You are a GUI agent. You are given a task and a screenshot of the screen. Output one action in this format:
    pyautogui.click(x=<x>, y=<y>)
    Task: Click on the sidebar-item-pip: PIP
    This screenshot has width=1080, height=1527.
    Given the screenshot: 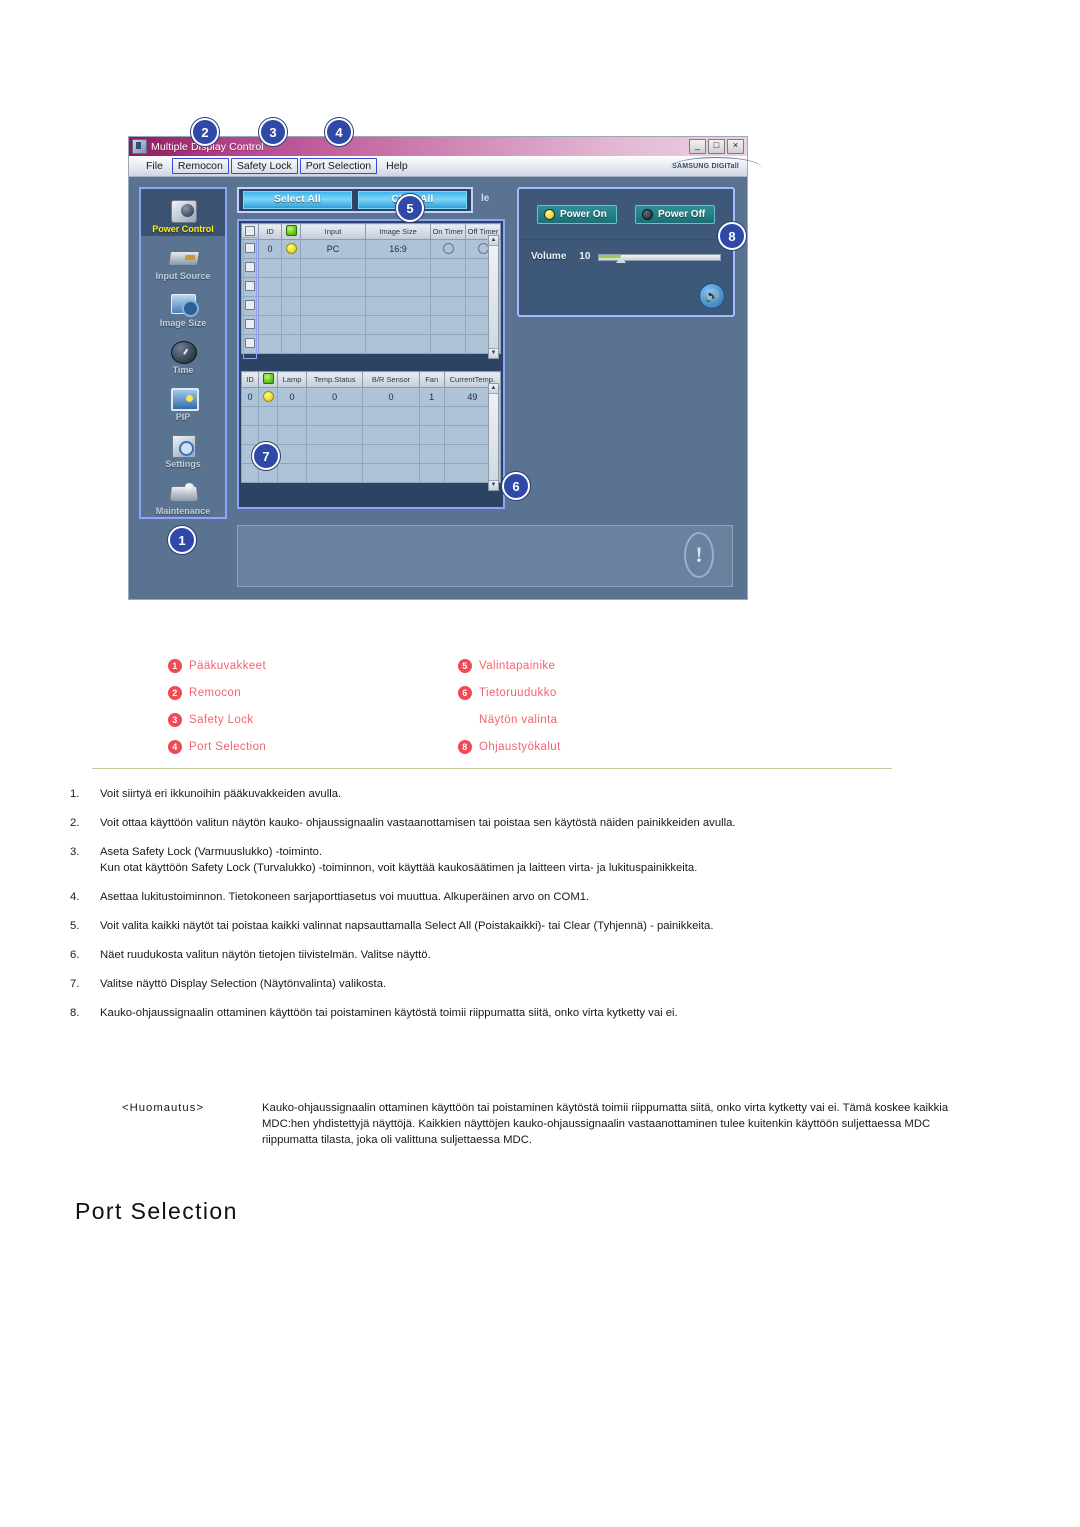 What is the action you would take?
    pyautogui.click(x=183, y=400)
    